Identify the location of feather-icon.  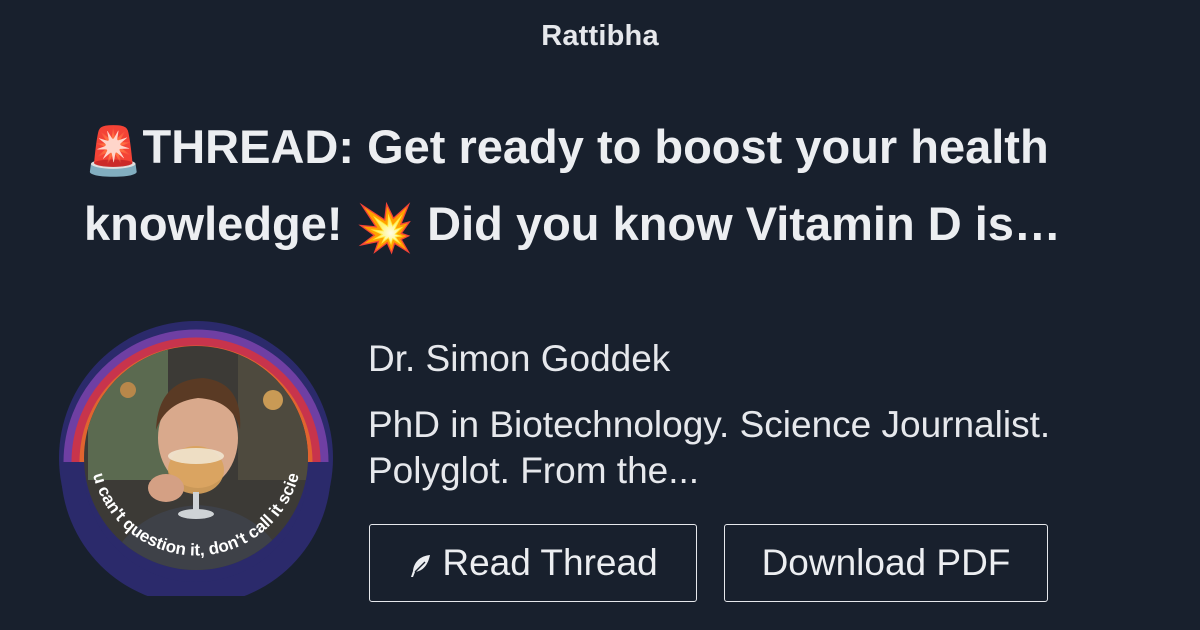
(421, 566).